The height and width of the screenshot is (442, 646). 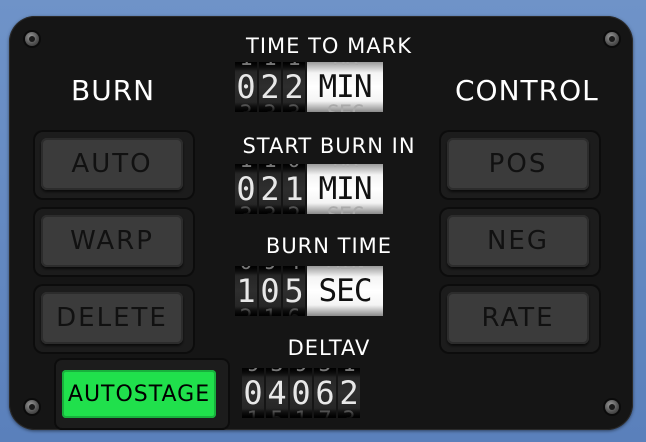 I want to click on counter-digit: 546, so click(x=294, y=291).